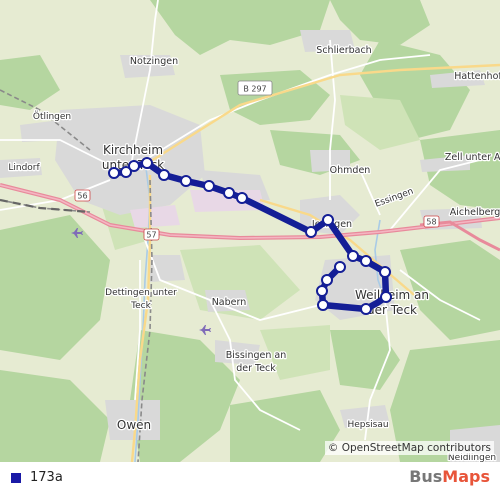  Describe the element at coordinates (141, 293) in the screenshot. I see `place-dettingen-line1: Dettingen unter` at that location.